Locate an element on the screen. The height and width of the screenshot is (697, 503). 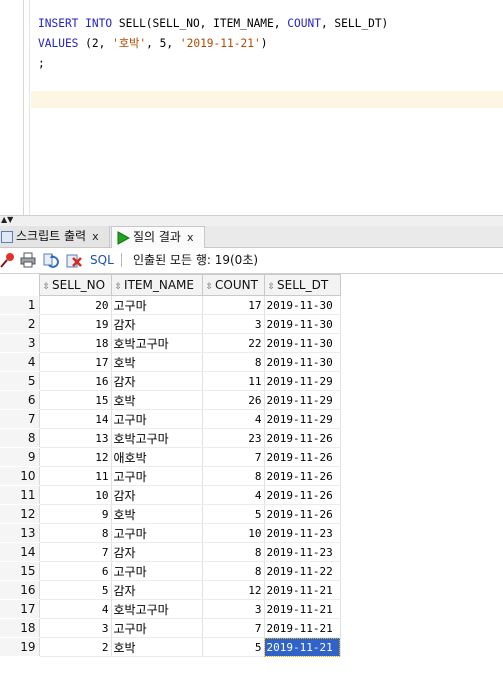
cell-count: 11 is located at coordinates (233, 381).